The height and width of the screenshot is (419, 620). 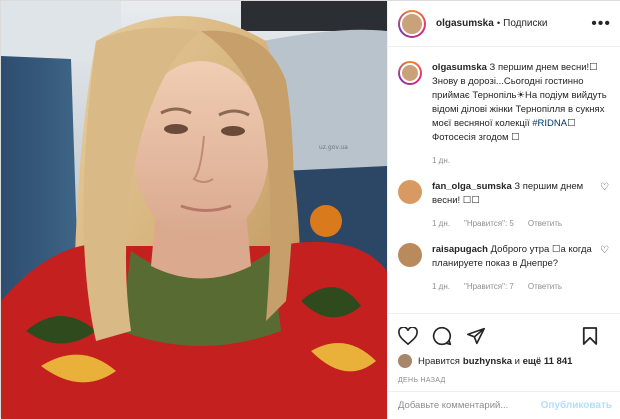 What do you see at coordinates (489, 287) in the screenshot?
I see `comment-likes: "Нравится": 7` at bounding box center [489, 287].